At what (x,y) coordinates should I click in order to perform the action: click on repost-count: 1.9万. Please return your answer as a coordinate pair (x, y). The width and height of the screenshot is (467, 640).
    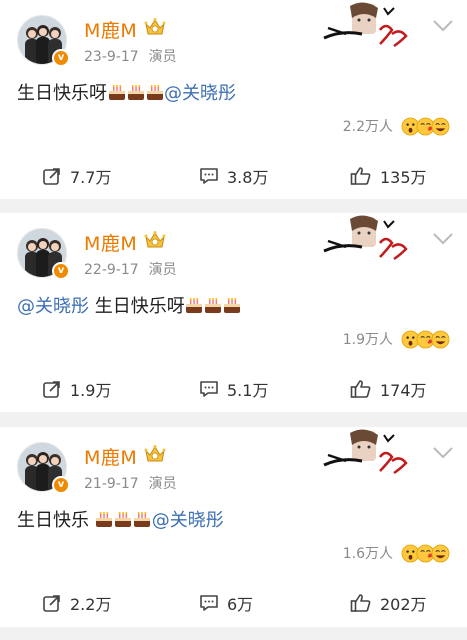
    Looking at the image, I should click on (91, 390).